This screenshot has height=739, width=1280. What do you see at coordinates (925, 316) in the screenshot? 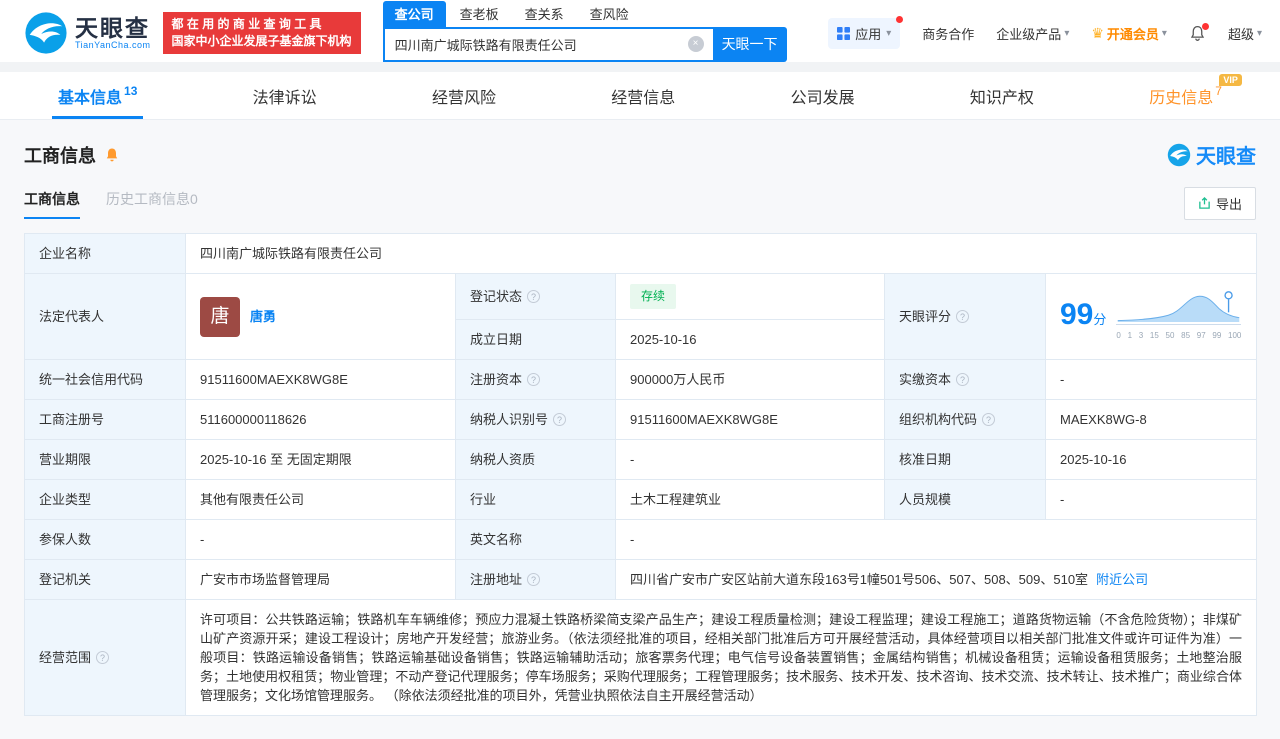
I see `label-text: 天眼评分` at bounding box center [925, 316].